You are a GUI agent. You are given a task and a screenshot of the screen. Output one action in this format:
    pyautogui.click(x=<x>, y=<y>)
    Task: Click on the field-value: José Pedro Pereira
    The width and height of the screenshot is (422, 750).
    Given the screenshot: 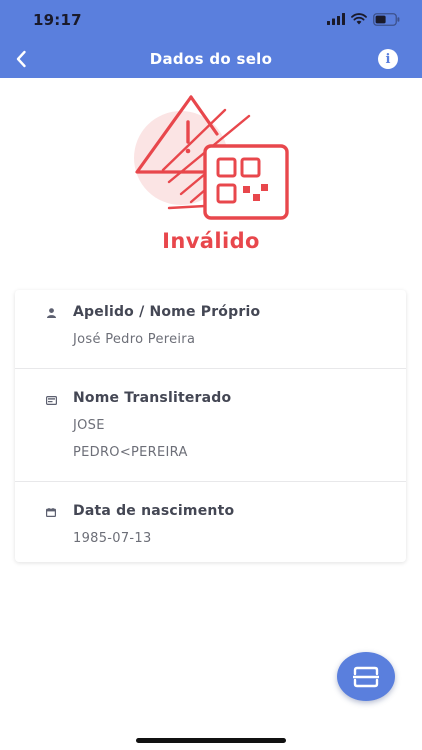 What is the action you would take?
    pyautogui.click(x=134, y=339)
    